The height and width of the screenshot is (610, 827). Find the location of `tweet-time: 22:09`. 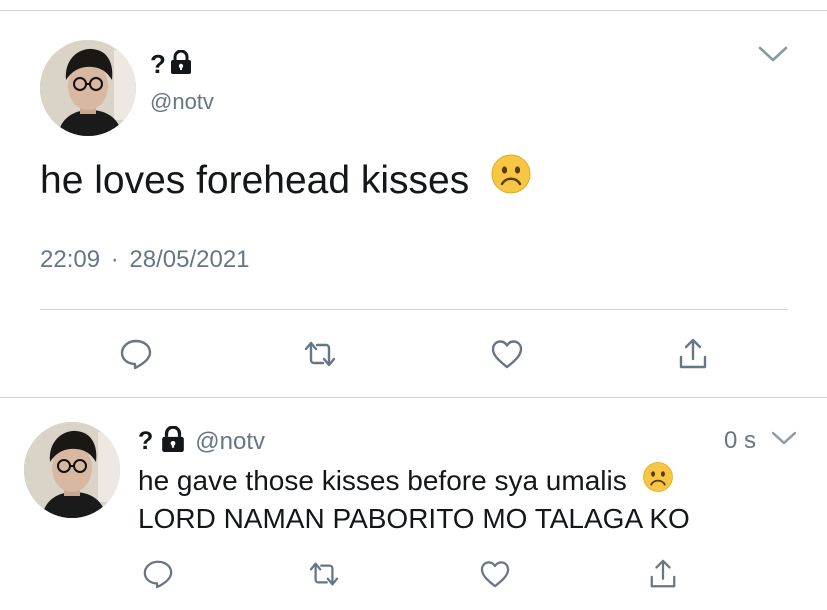

tweet-time: 22:09 is located at coordinates (70, 259).